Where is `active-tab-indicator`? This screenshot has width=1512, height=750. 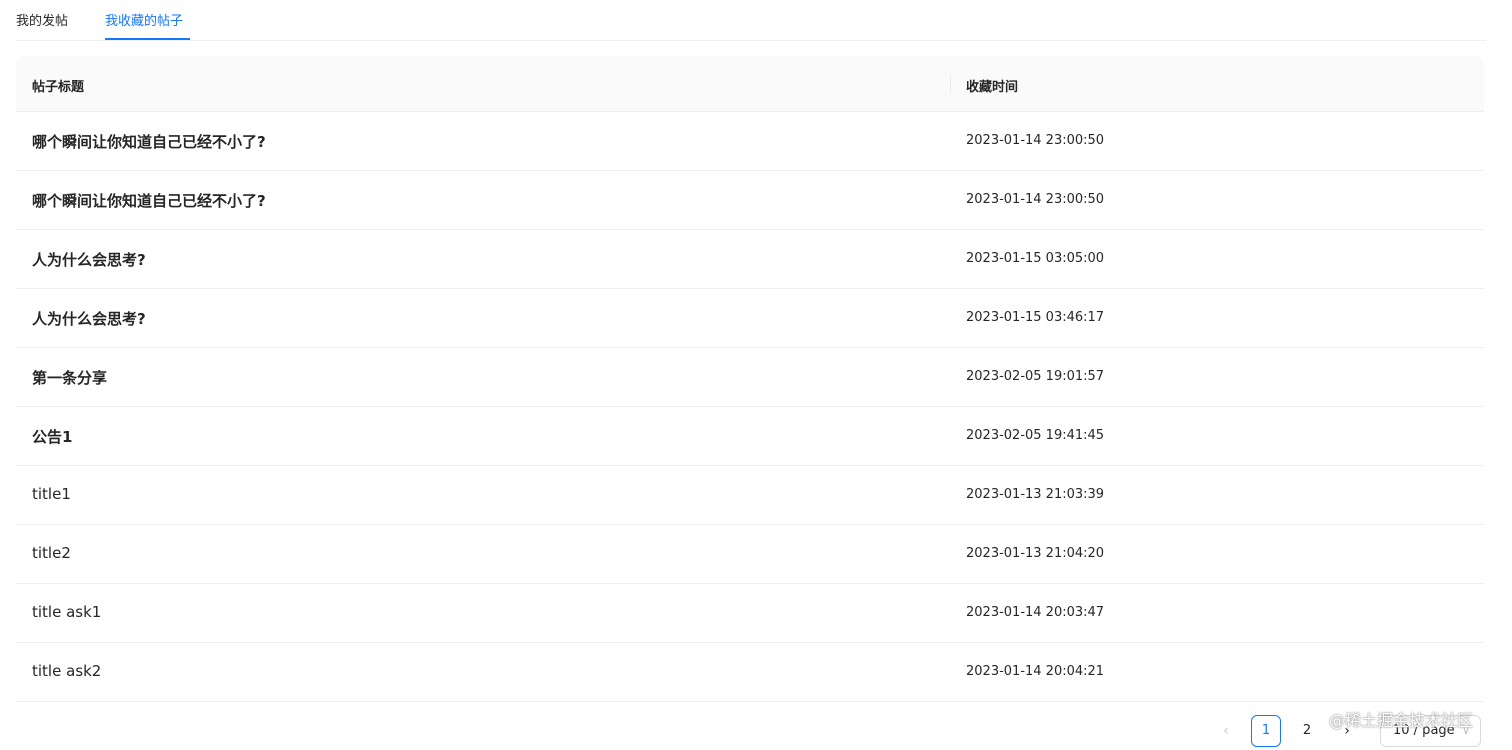 active-tab-indicator is located at coordinates (147, 39).